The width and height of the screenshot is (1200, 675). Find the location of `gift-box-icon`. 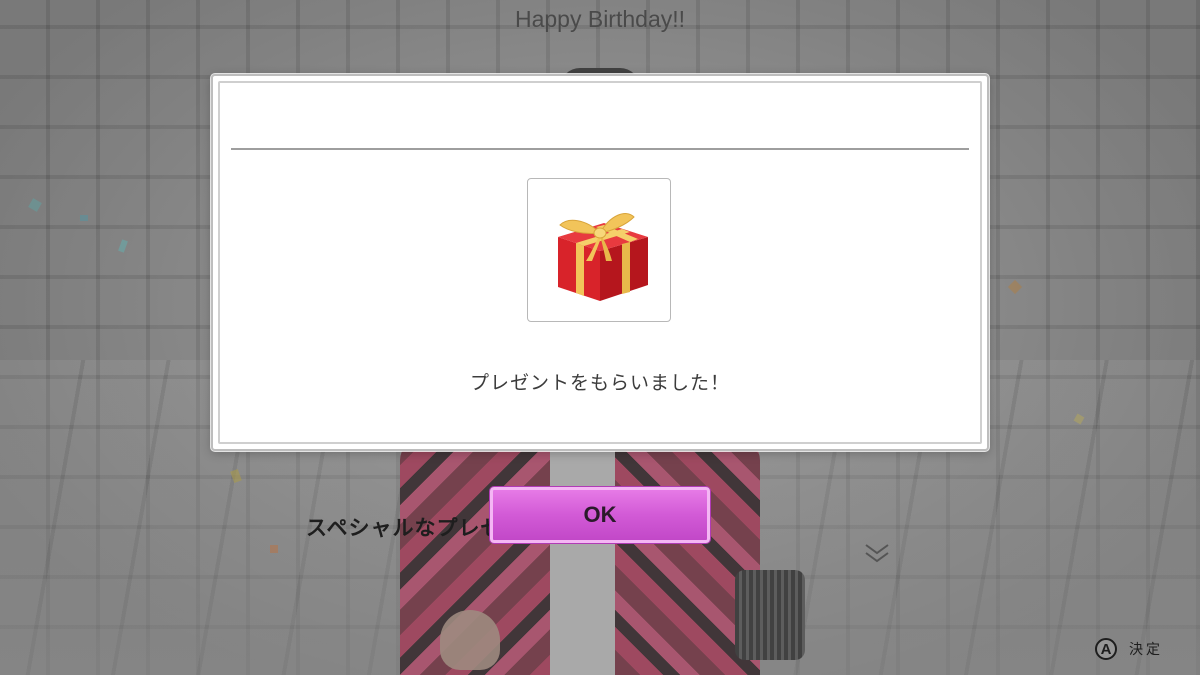

gift-box-icon is located at coordinates (603, 257).